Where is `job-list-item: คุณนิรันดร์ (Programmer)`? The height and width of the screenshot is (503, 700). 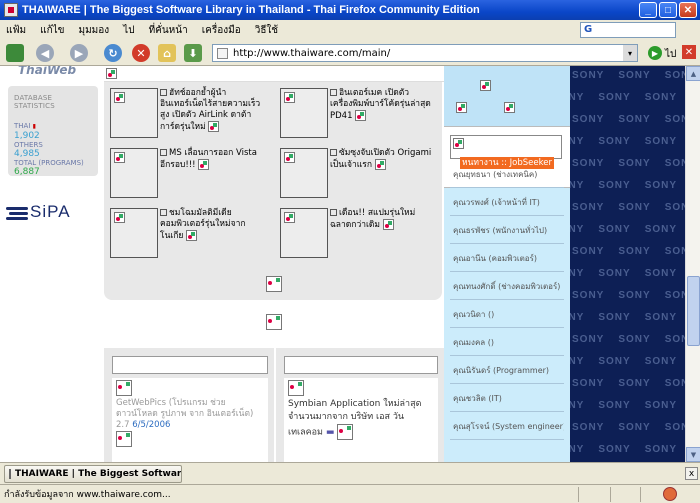 job-list-item: คุณนิรันดร์ (Programmer) is located at coordinates (507, 372).